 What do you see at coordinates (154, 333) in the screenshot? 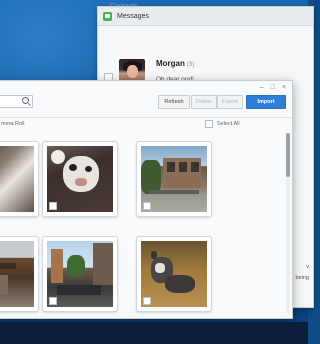
I see `taskbar` at bounding box center [154, 333].